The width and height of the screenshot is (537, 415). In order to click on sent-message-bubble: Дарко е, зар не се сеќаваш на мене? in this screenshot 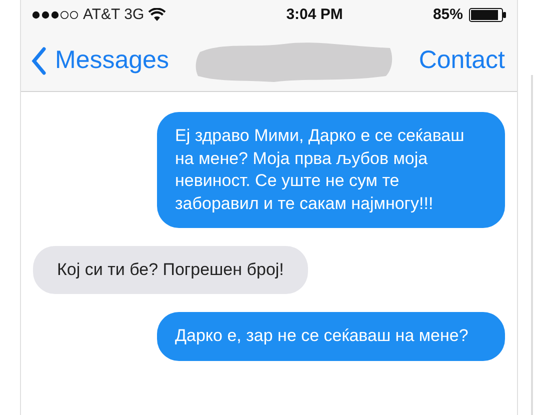, I will do `click(331, 336)`.